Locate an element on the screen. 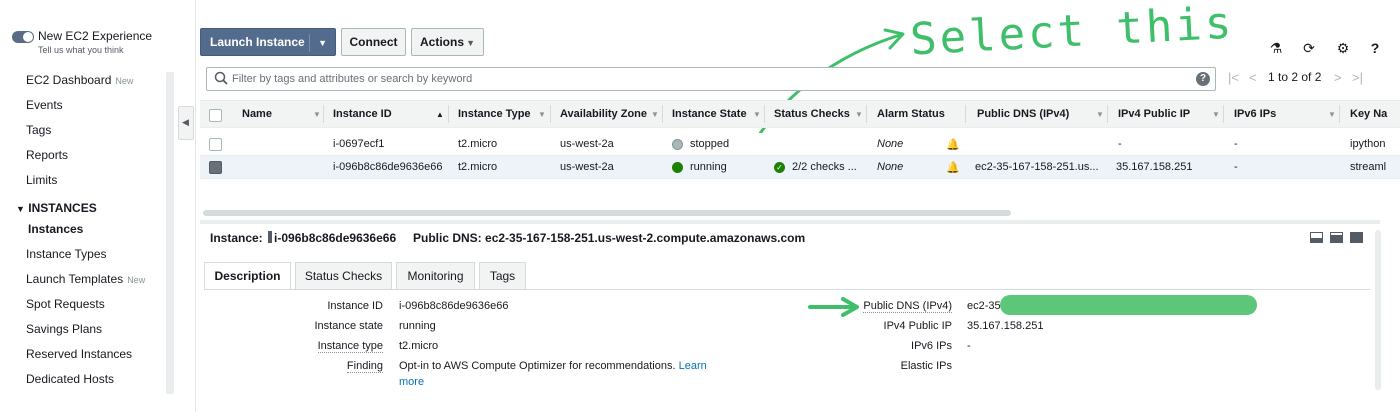 Image resolution: width=1400 pixels, height=412 pixels. learn-more-link-continued: more is located at coordinates (411, 382).